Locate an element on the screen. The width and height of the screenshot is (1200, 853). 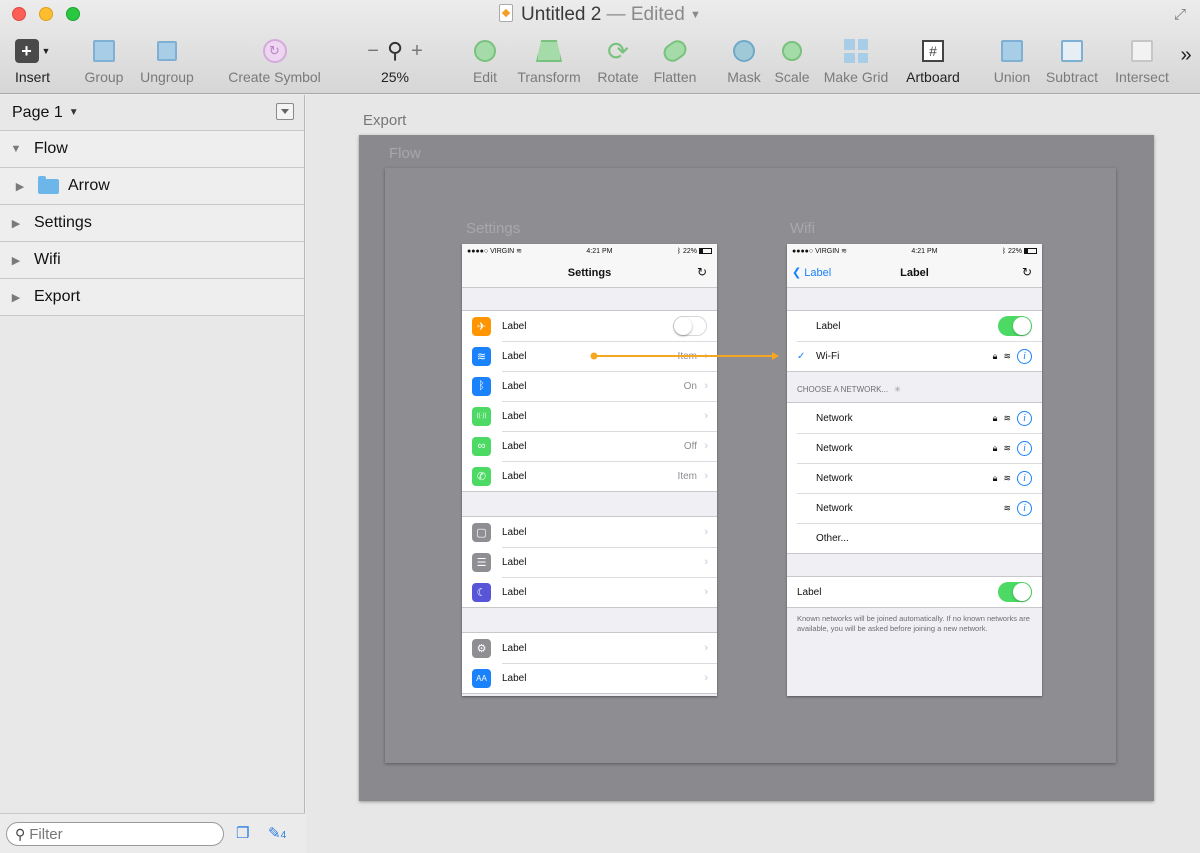
row-value: Off is located at coordinates (690, 446).